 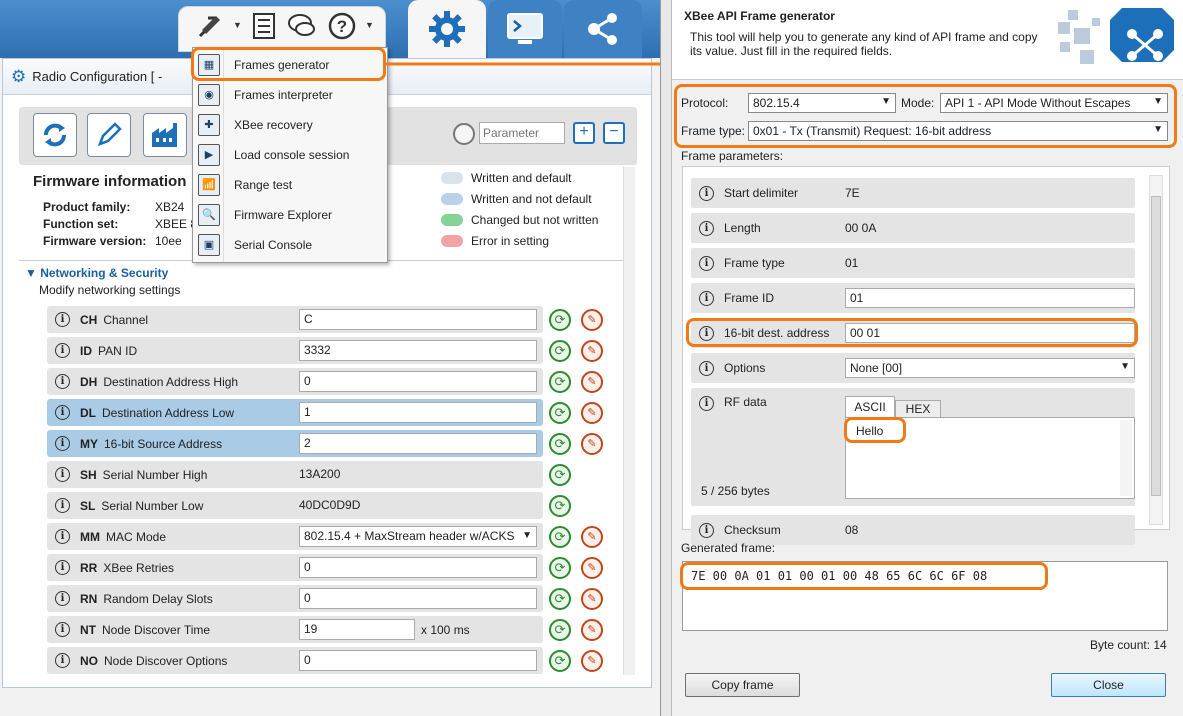 What do you see at coordinates (290, 215) in the screenshot?
I see `menu-item: 🔍 Firmware Explorer` at bounding box center [290, 215].